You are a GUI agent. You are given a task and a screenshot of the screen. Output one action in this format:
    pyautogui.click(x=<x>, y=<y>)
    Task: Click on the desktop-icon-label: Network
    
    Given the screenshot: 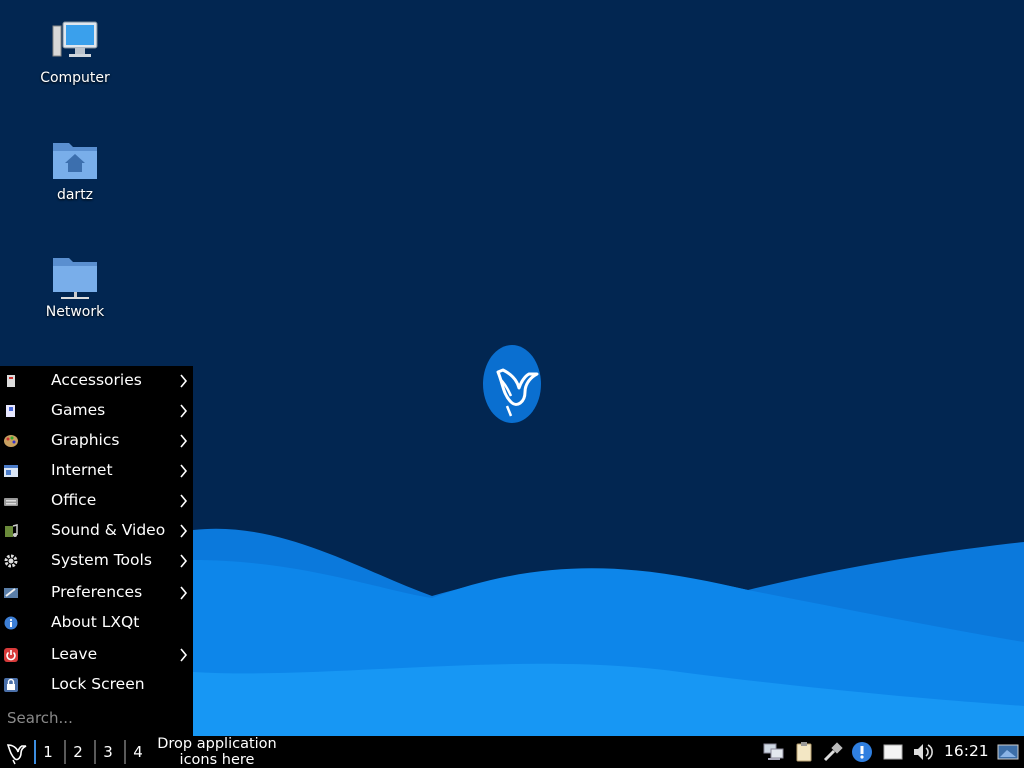 What is the action you would take?
    pyautogui.click(x=75, y=312)
    